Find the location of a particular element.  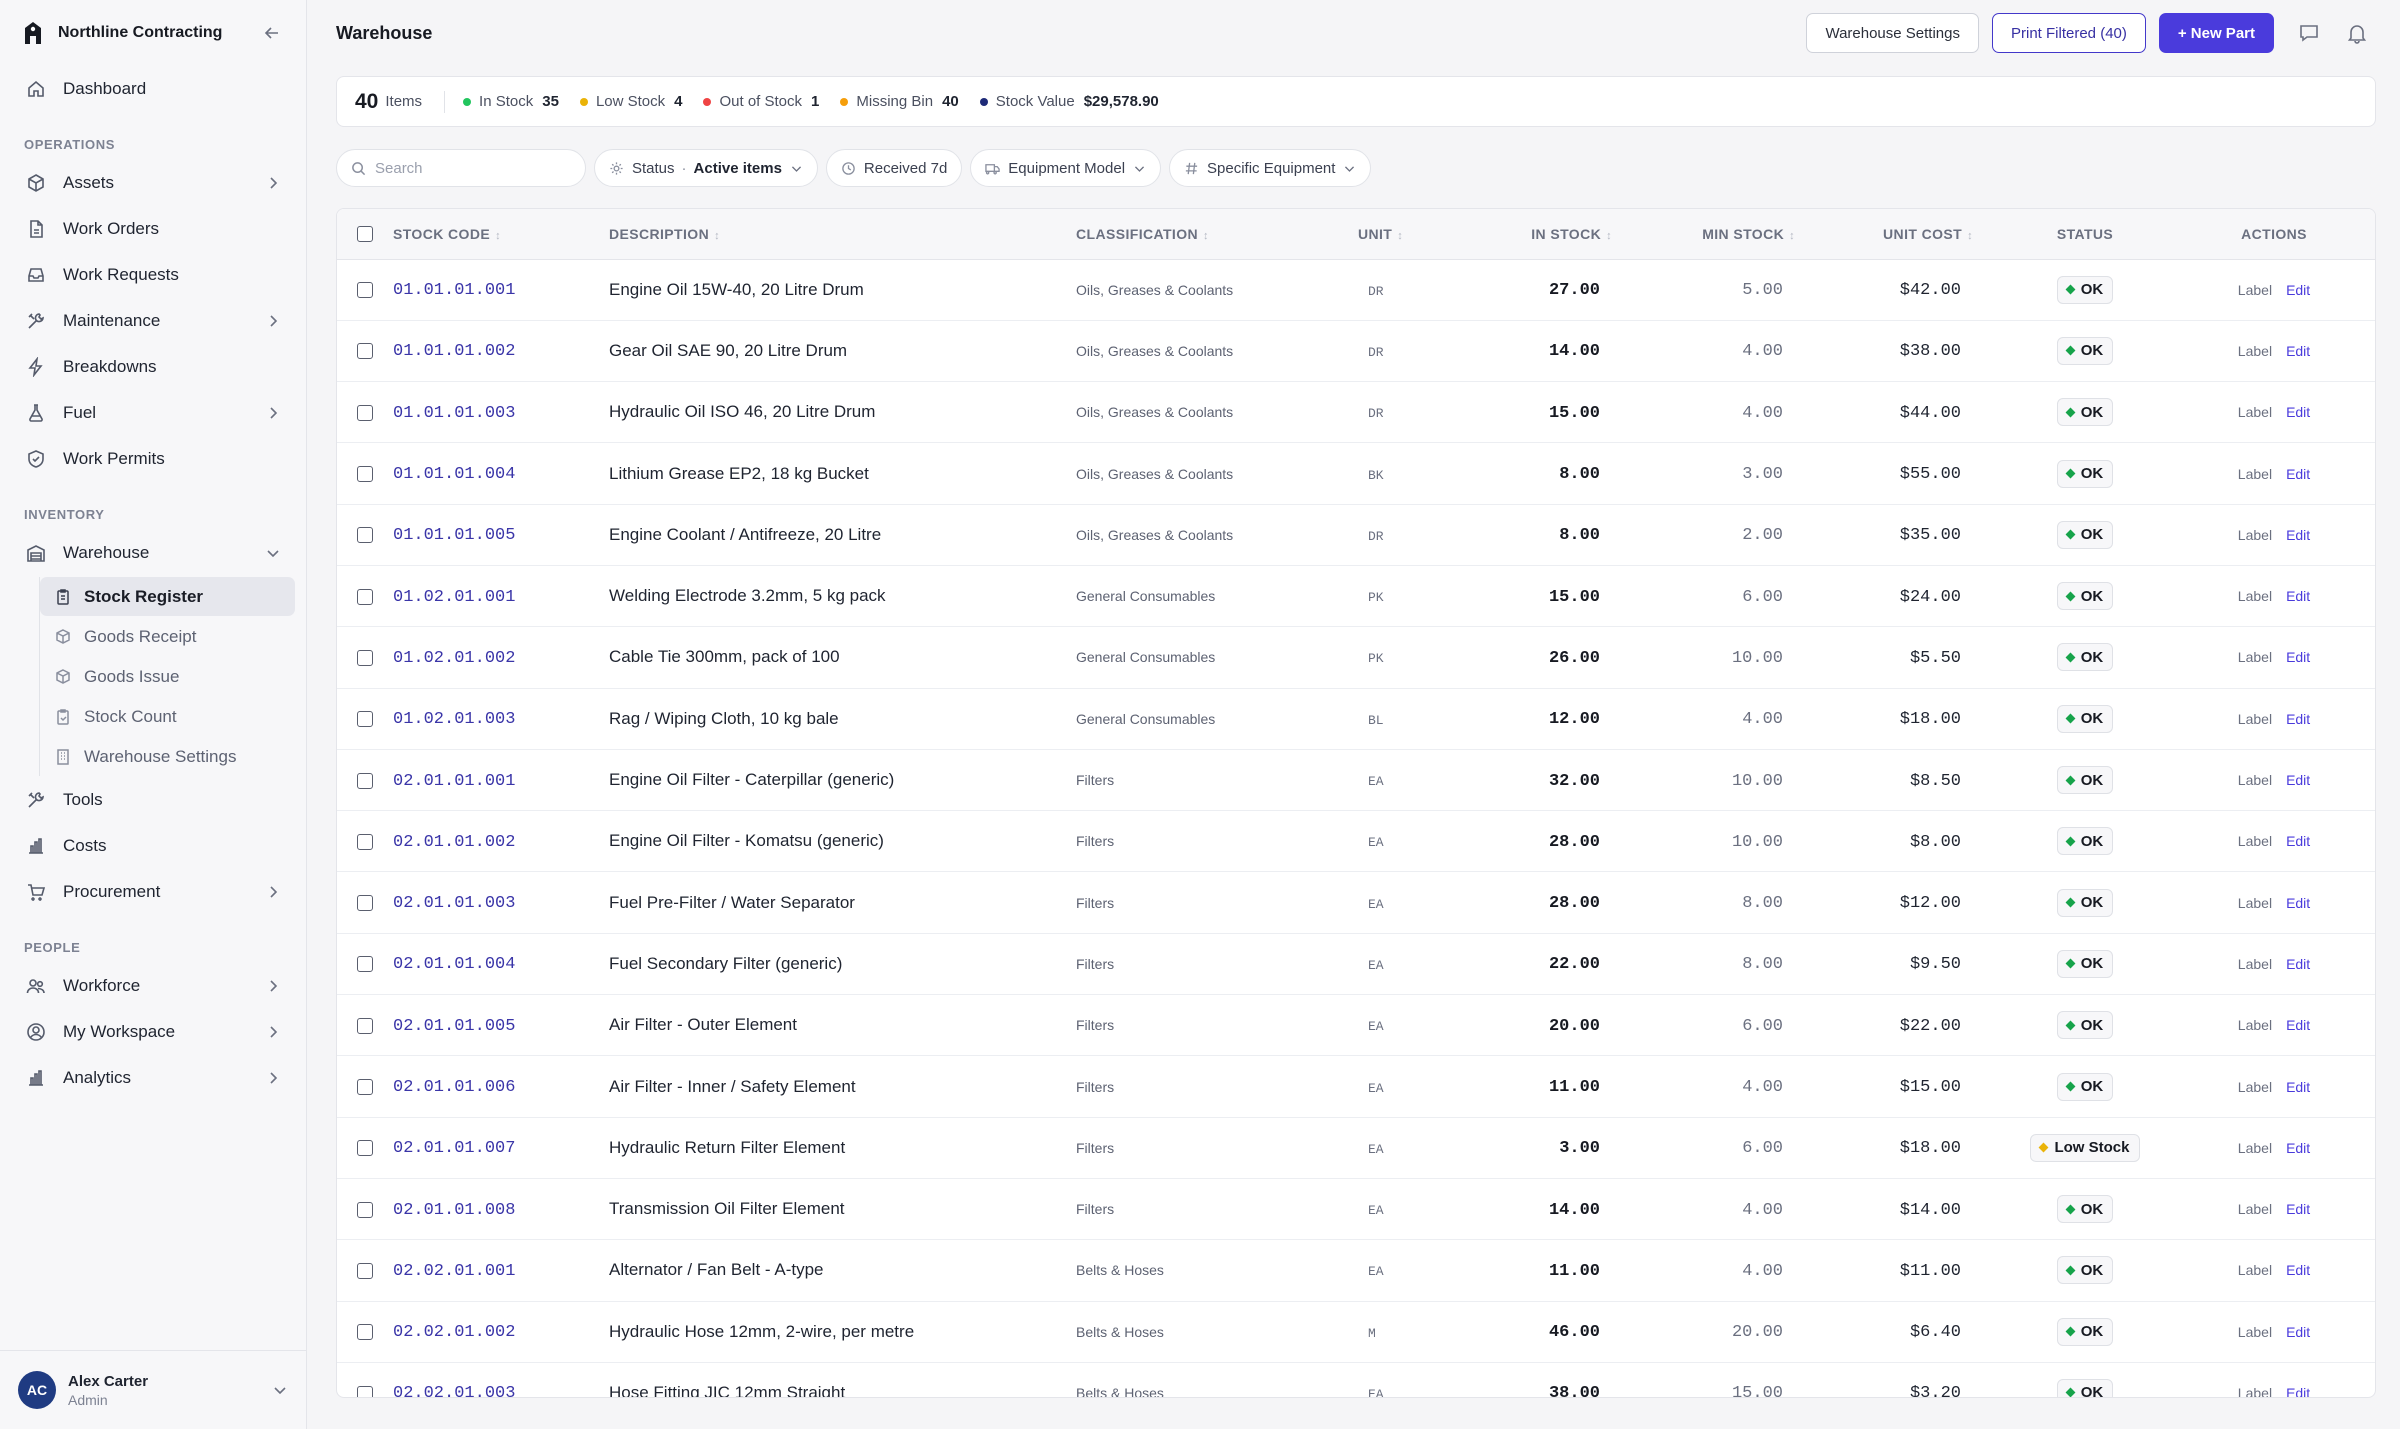

warehouse-settings-button: Warehouse Settings is located at coordinates (1892, 33).